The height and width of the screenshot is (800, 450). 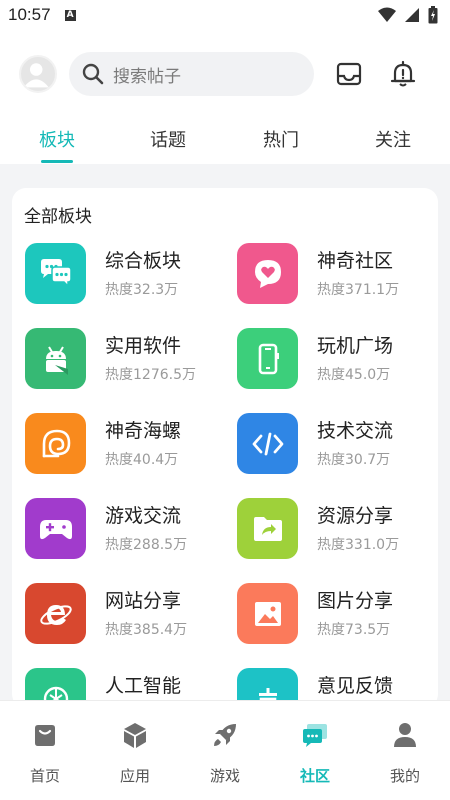 What do you see at coordinates (314, 776) in the screenshot?
I see `nav-label: 社区` at bounding box center [314, 776].